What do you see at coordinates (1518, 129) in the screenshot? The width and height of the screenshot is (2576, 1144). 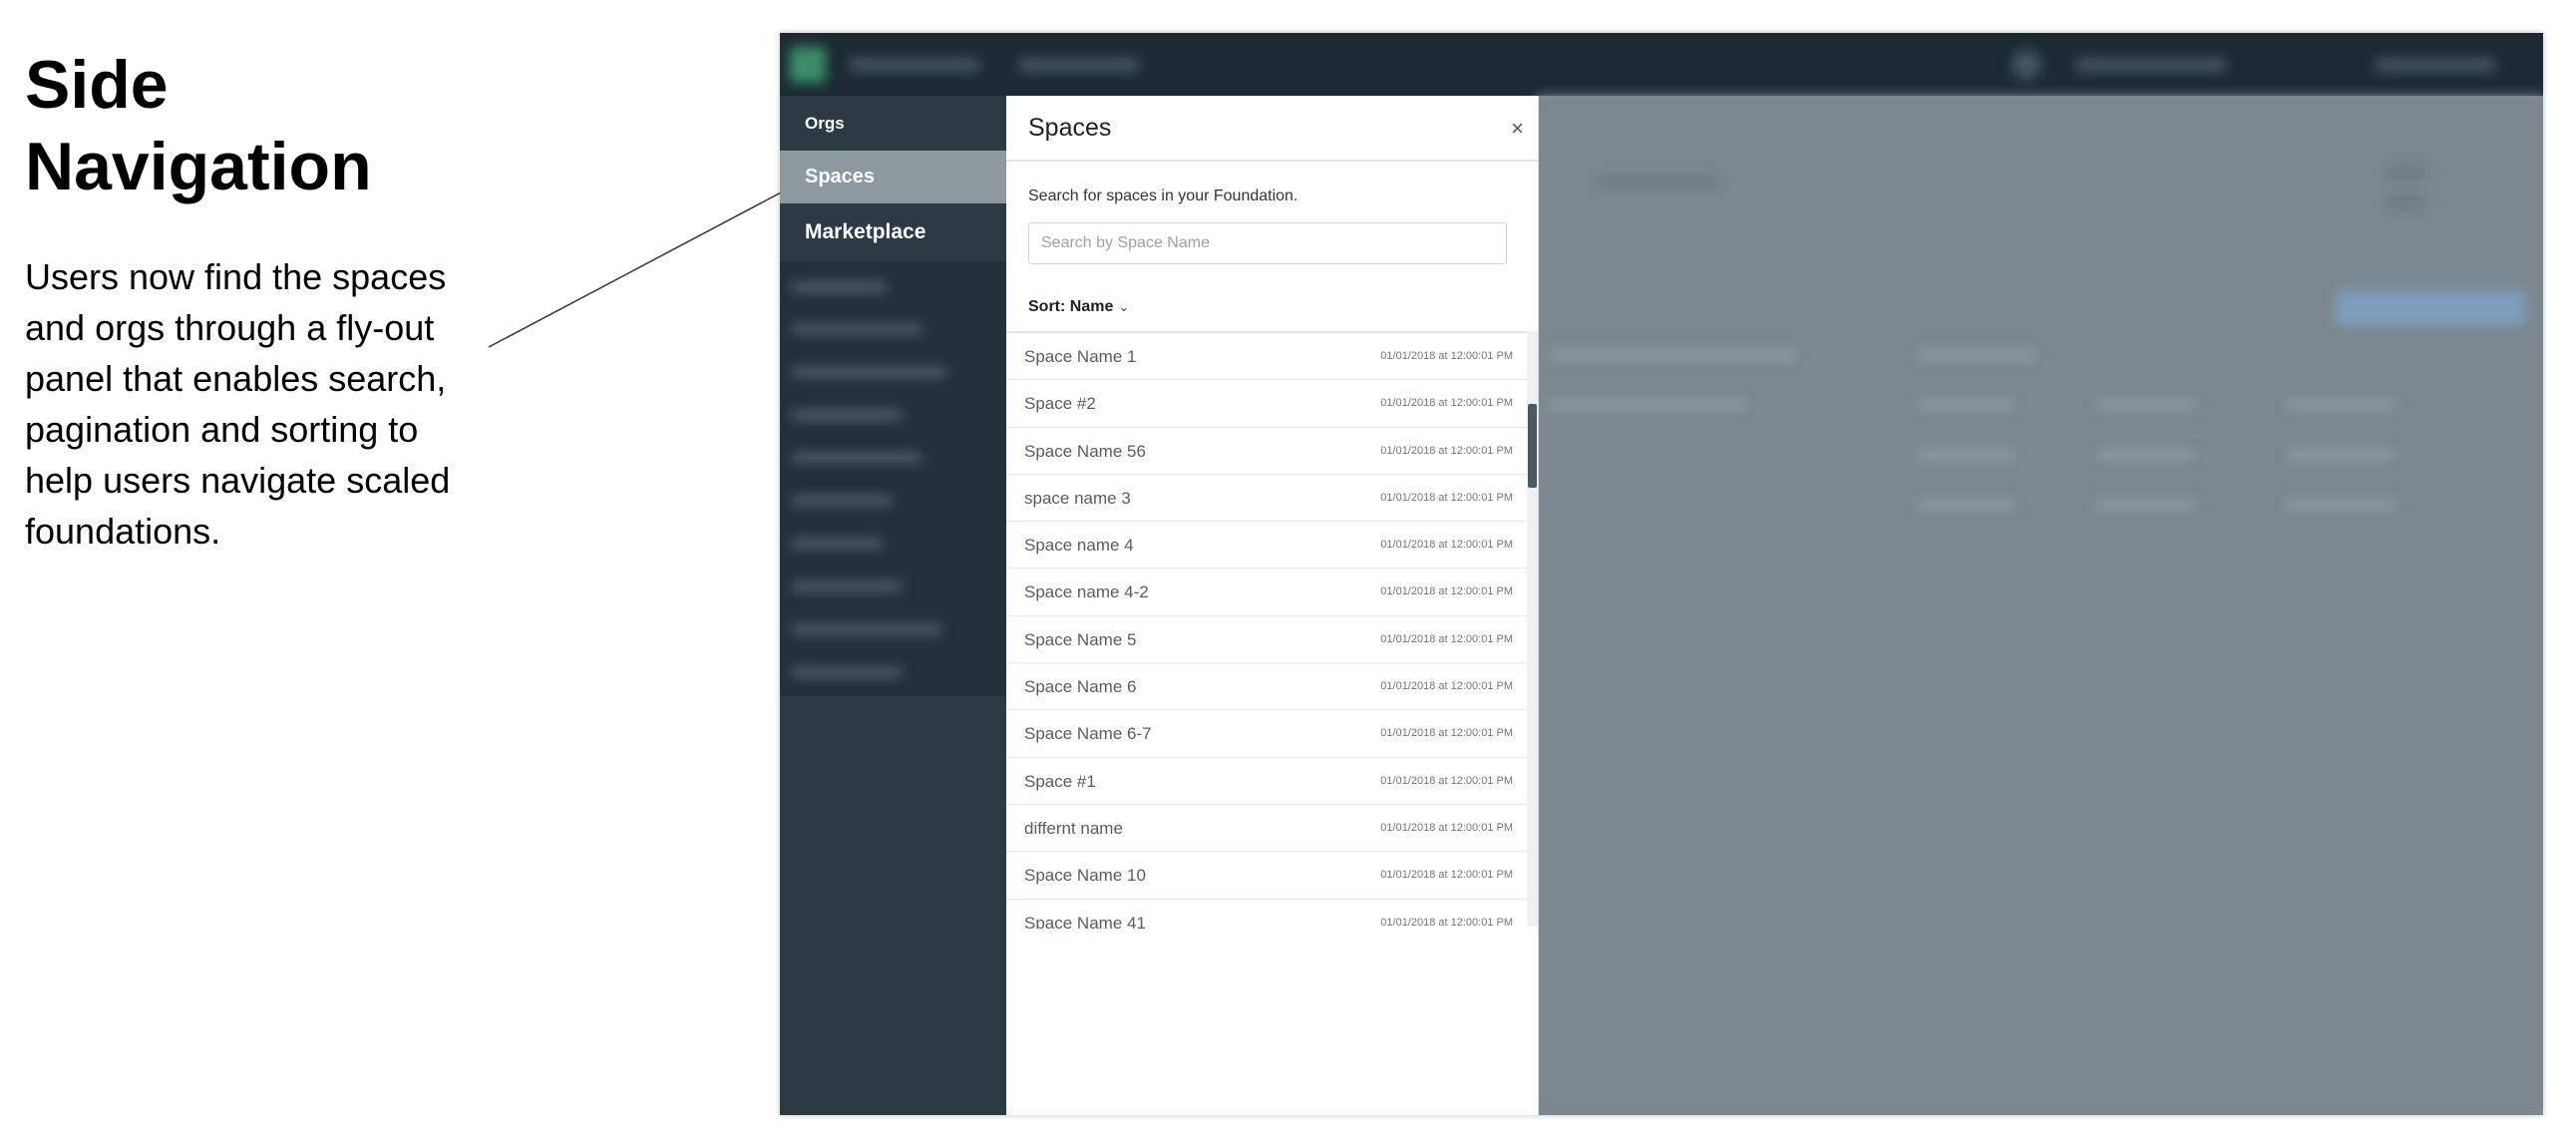 I see `close-icon: ×` at bounding box center [1518, 129].